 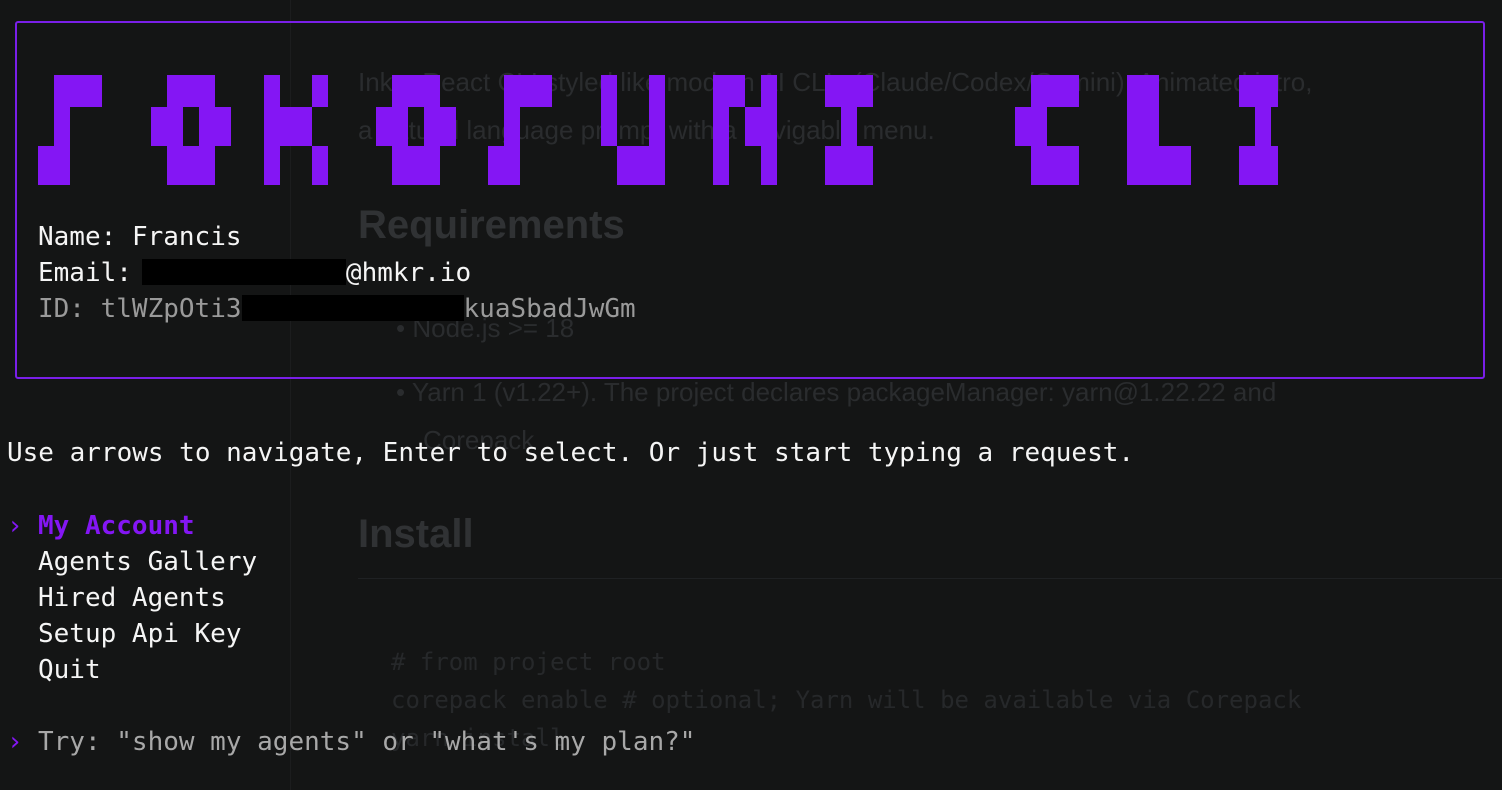 I want to click on user-id-label: ID:, so click(x=61, y=309).